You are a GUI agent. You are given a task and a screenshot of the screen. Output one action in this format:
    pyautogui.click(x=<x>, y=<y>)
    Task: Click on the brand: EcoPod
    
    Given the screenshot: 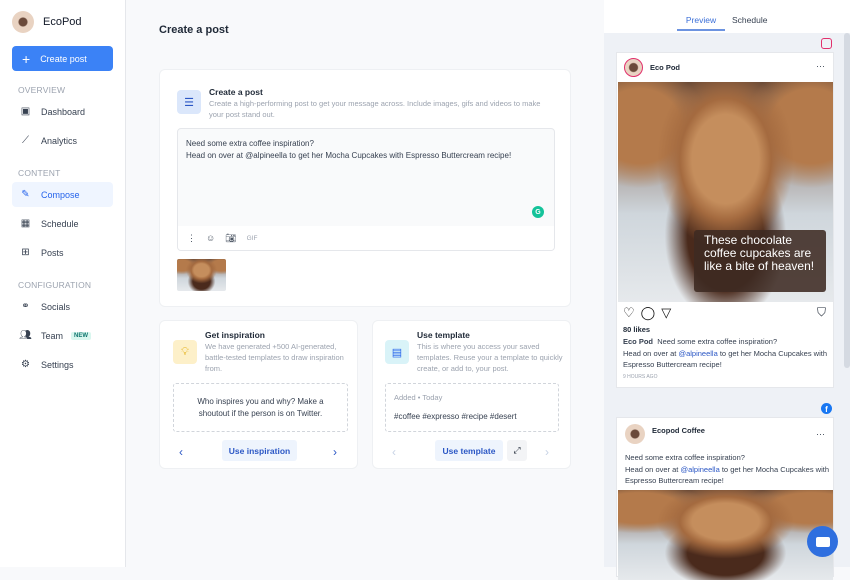 What is the action you would take?
    pyautogui.click(x=47, y=22)
    